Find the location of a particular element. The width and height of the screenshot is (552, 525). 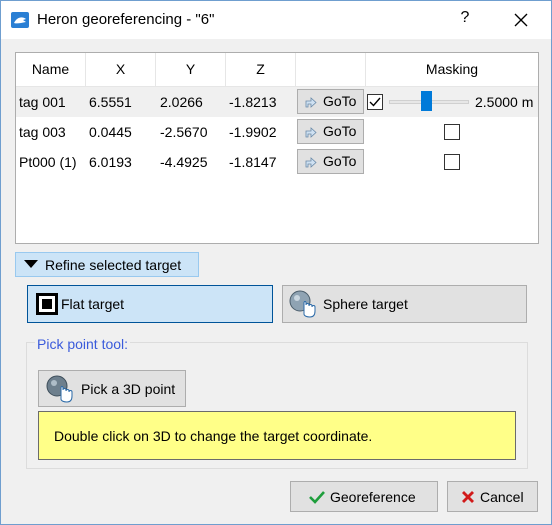

heron-app-icon is located at coordinates (20, 20).